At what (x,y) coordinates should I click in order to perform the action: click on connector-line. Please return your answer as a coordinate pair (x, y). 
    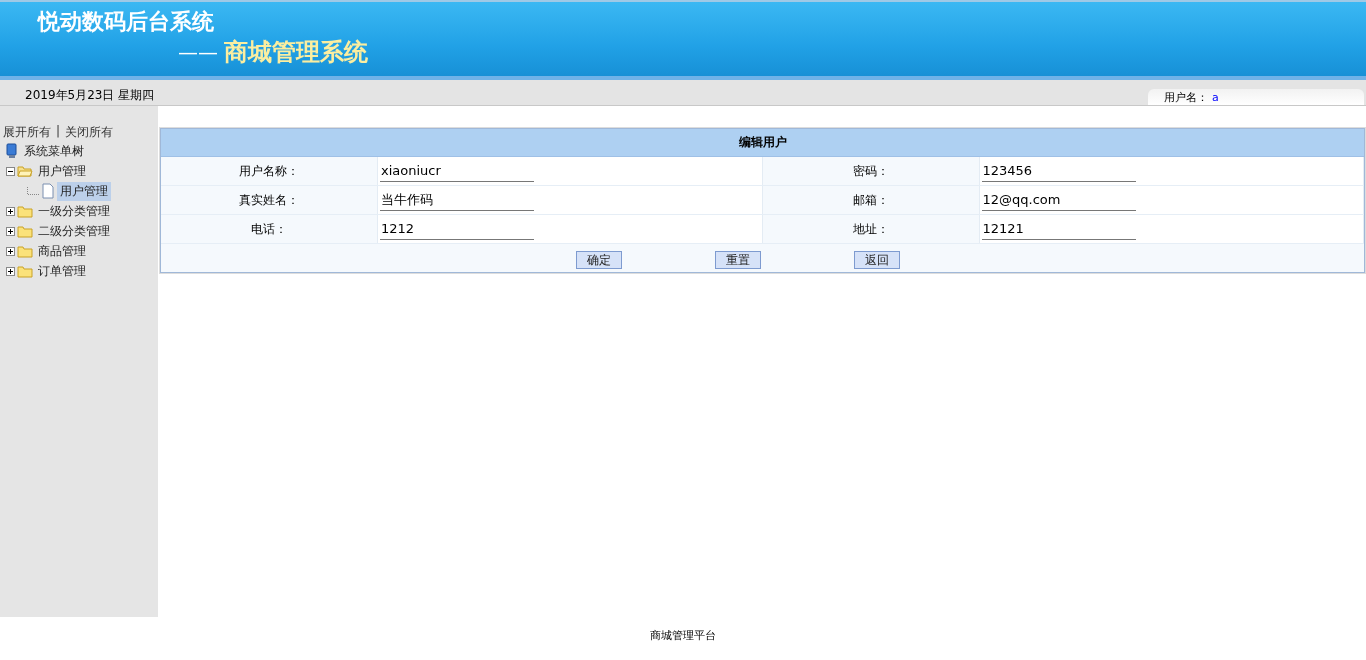
    Looking at the image, I should click on (33, 191).